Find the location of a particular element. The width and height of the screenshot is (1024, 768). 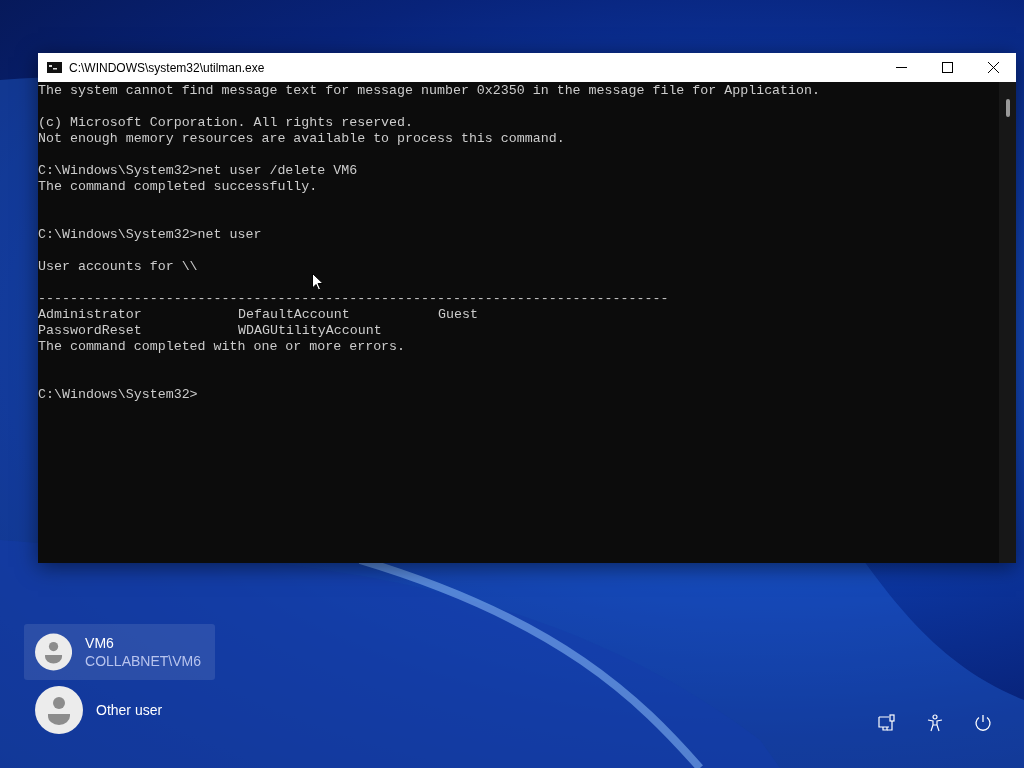

account-name: Administrator is located at coordinates (90, 315).